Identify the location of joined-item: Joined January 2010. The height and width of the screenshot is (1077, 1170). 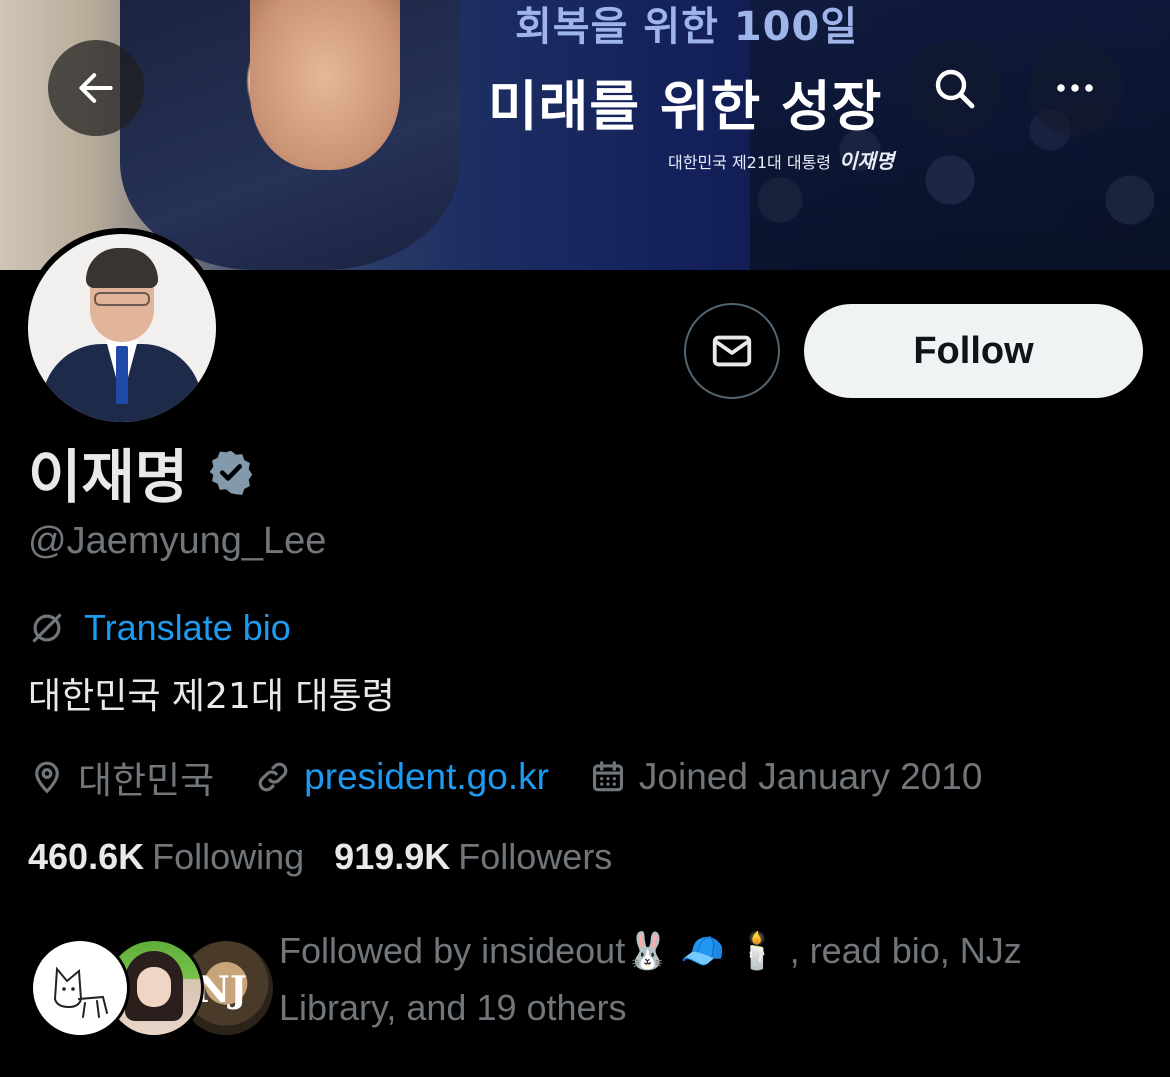
(786, 777).